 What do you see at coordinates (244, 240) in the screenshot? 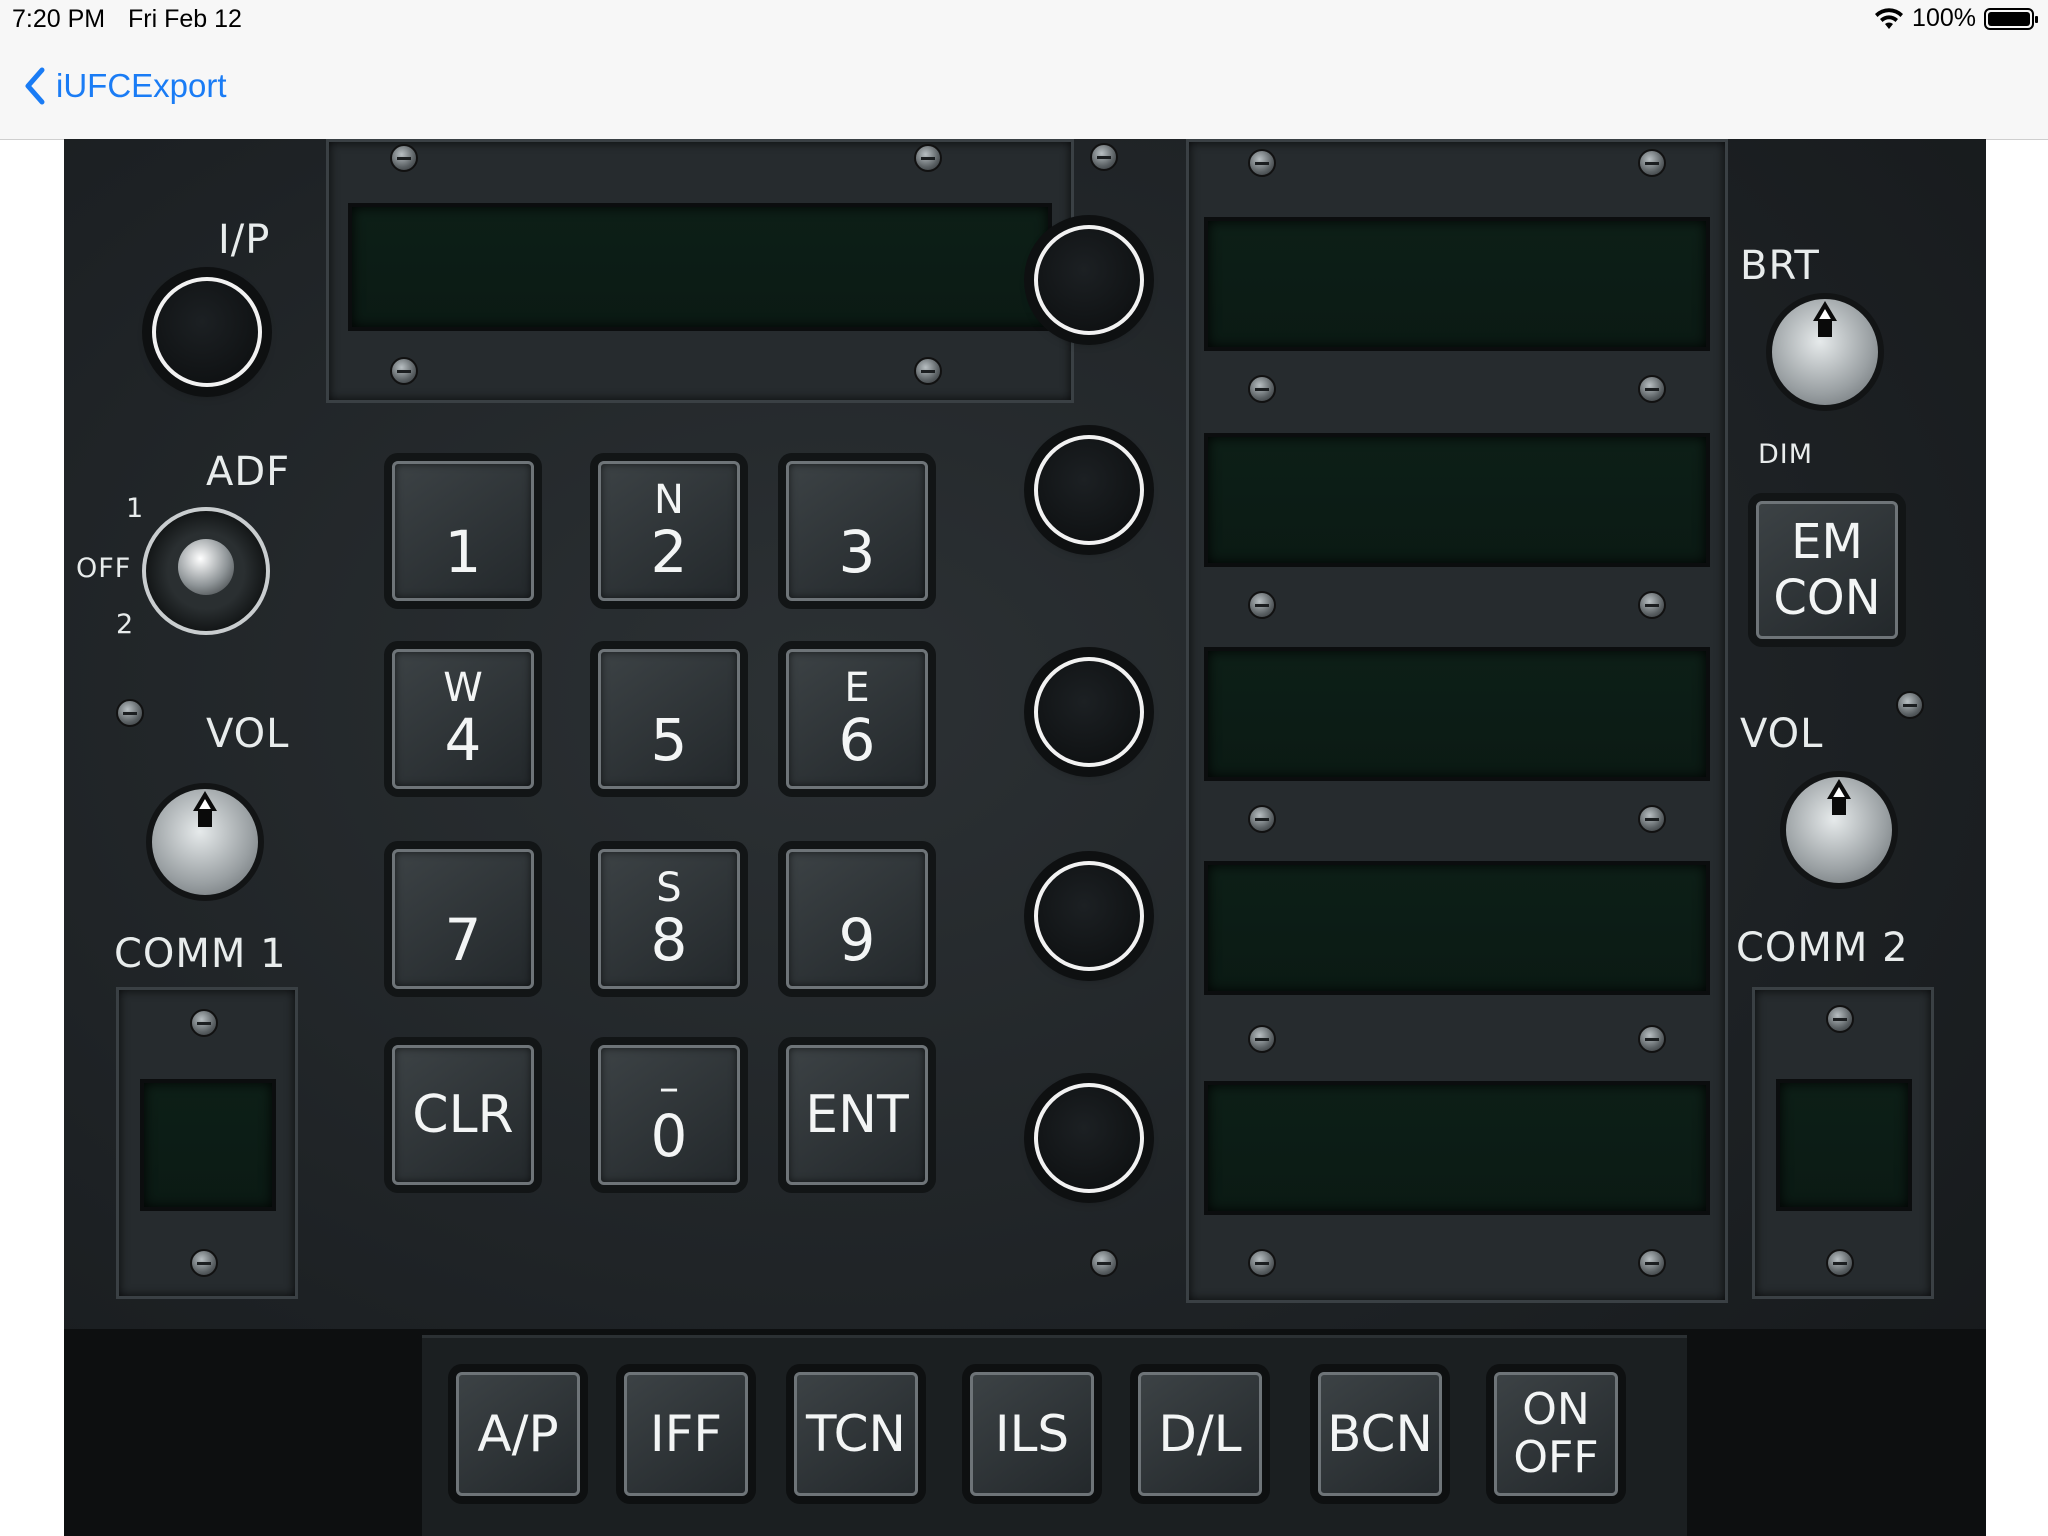
I see `ip-label: I/P` at bounding box center [244, 240].